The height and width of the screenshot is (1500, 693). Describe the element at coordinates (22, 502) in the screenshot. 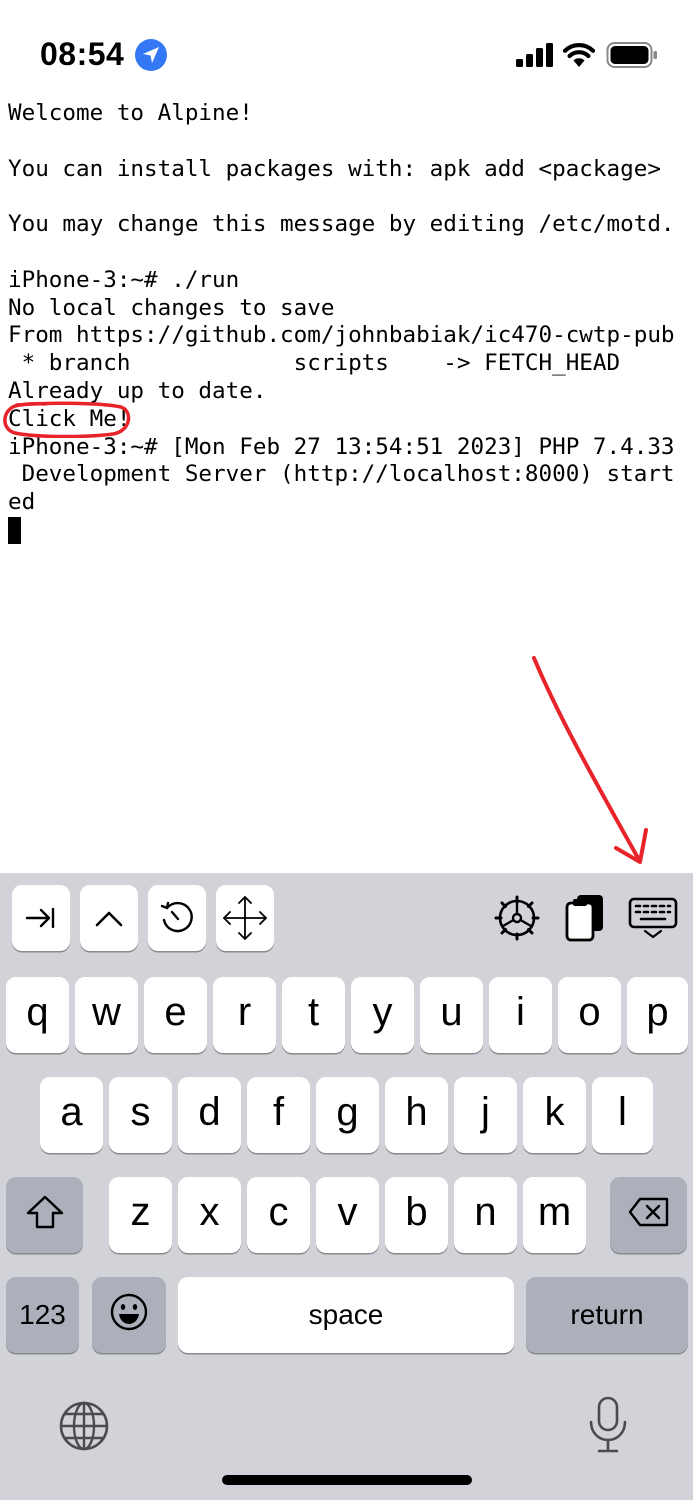

I see `terminal-line: ed` at that location.